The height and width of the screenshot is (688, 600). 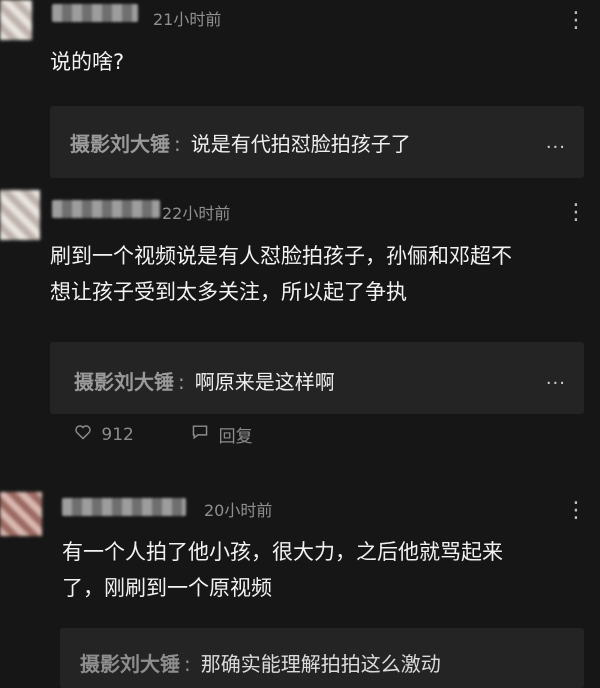 I want to click on comment-text: 有一个人拍了他小孩，很大力，之后他就骂起来 了，刚刷到一个原视频, so click(x=323, y=570).